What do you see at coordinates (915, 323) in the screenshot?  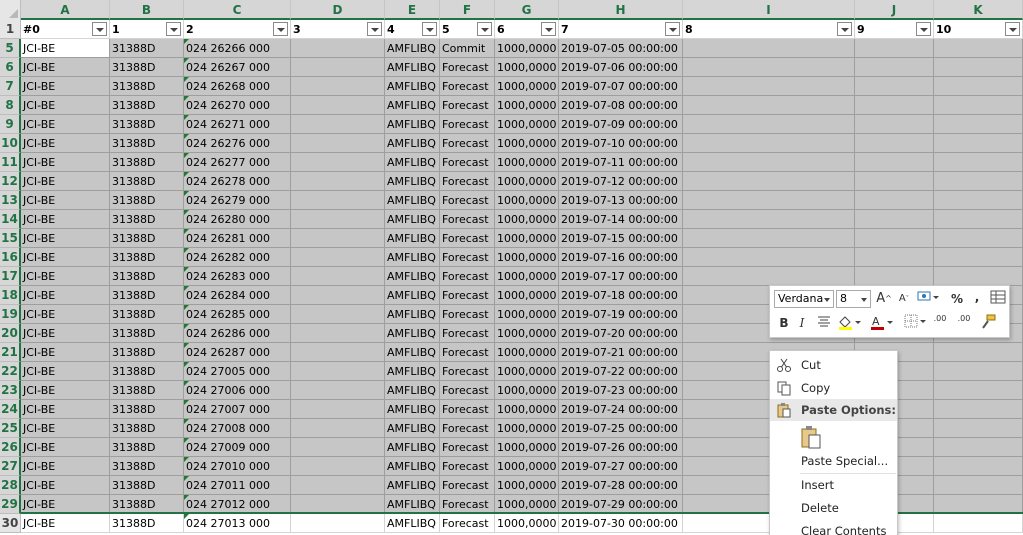 I see `borders-button` at bounding box center [915, 323].